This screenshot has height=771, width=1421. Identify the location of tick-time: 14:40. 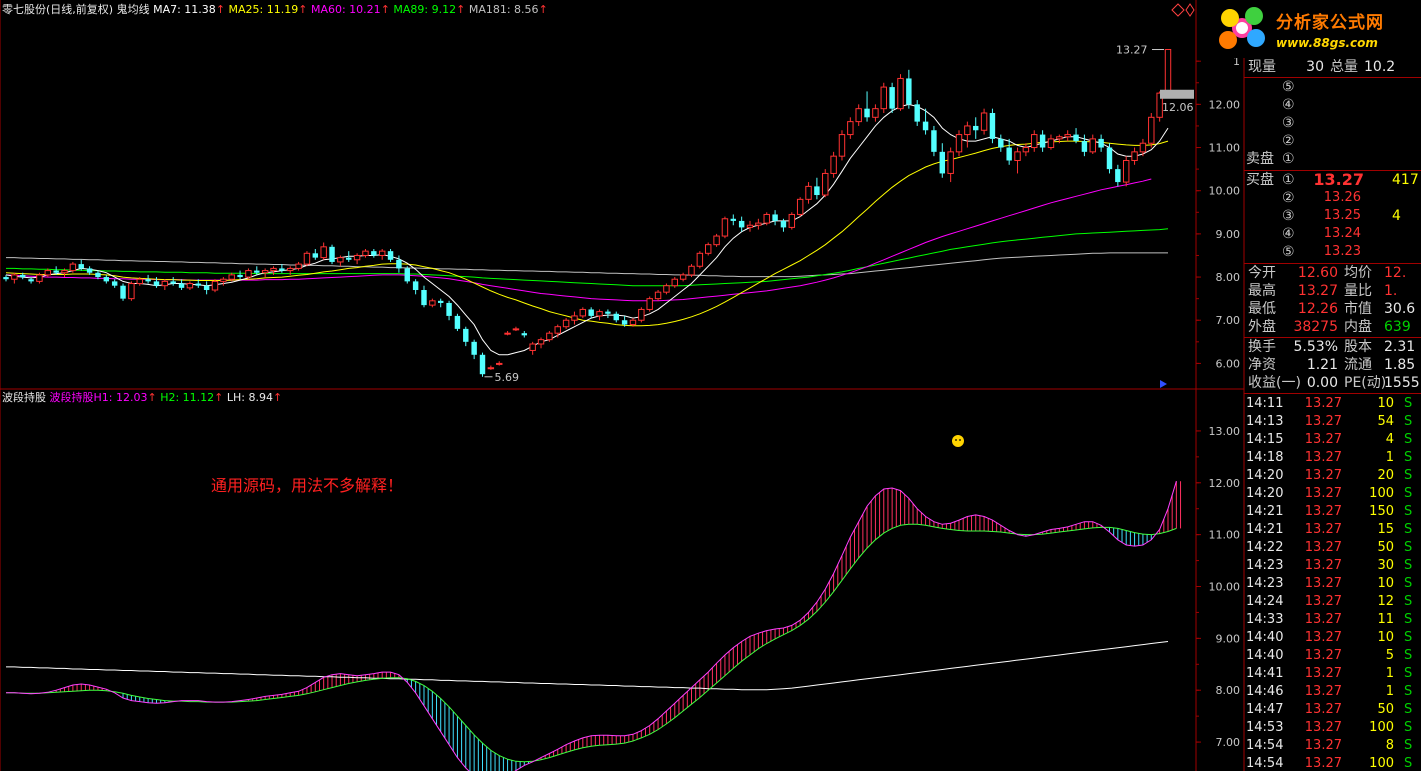
(1265, 655).